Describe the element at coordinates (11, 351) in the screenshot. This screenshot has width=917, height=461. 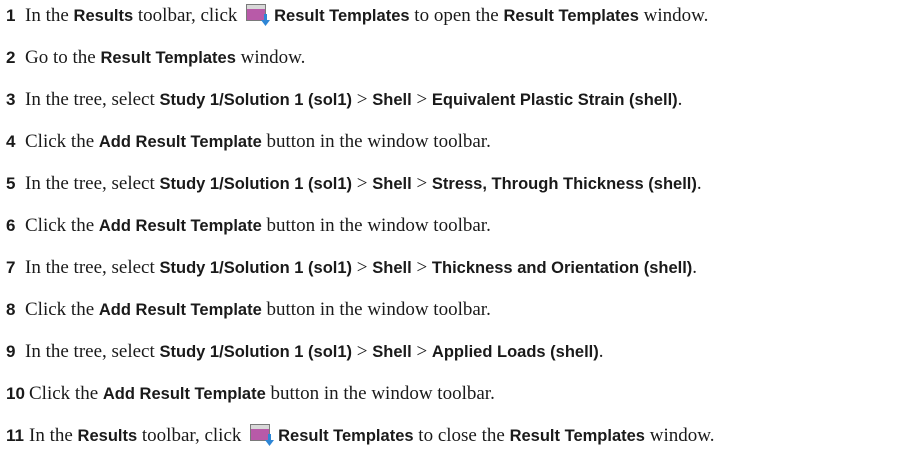
I see `step-number: 9` at that location.